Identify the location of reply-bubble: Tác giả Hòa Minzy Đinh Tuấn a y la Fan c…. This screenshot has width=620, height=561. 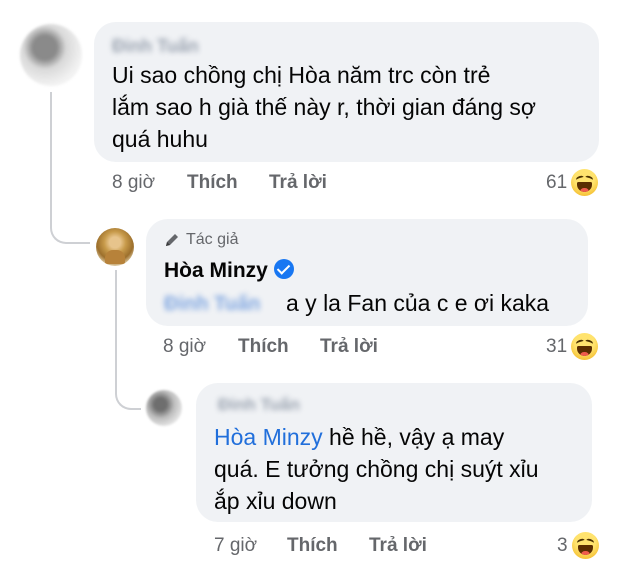
(367, 272).